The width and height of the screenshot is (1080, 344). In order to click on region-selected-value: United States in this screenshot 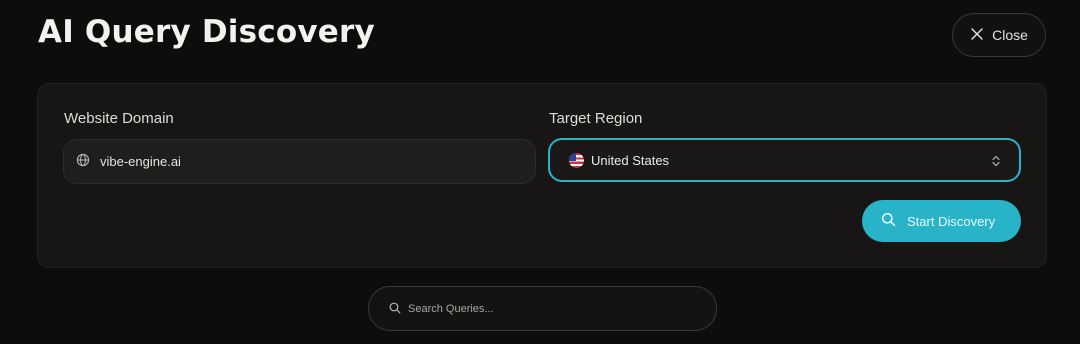, I will do `click(630, 160)`.